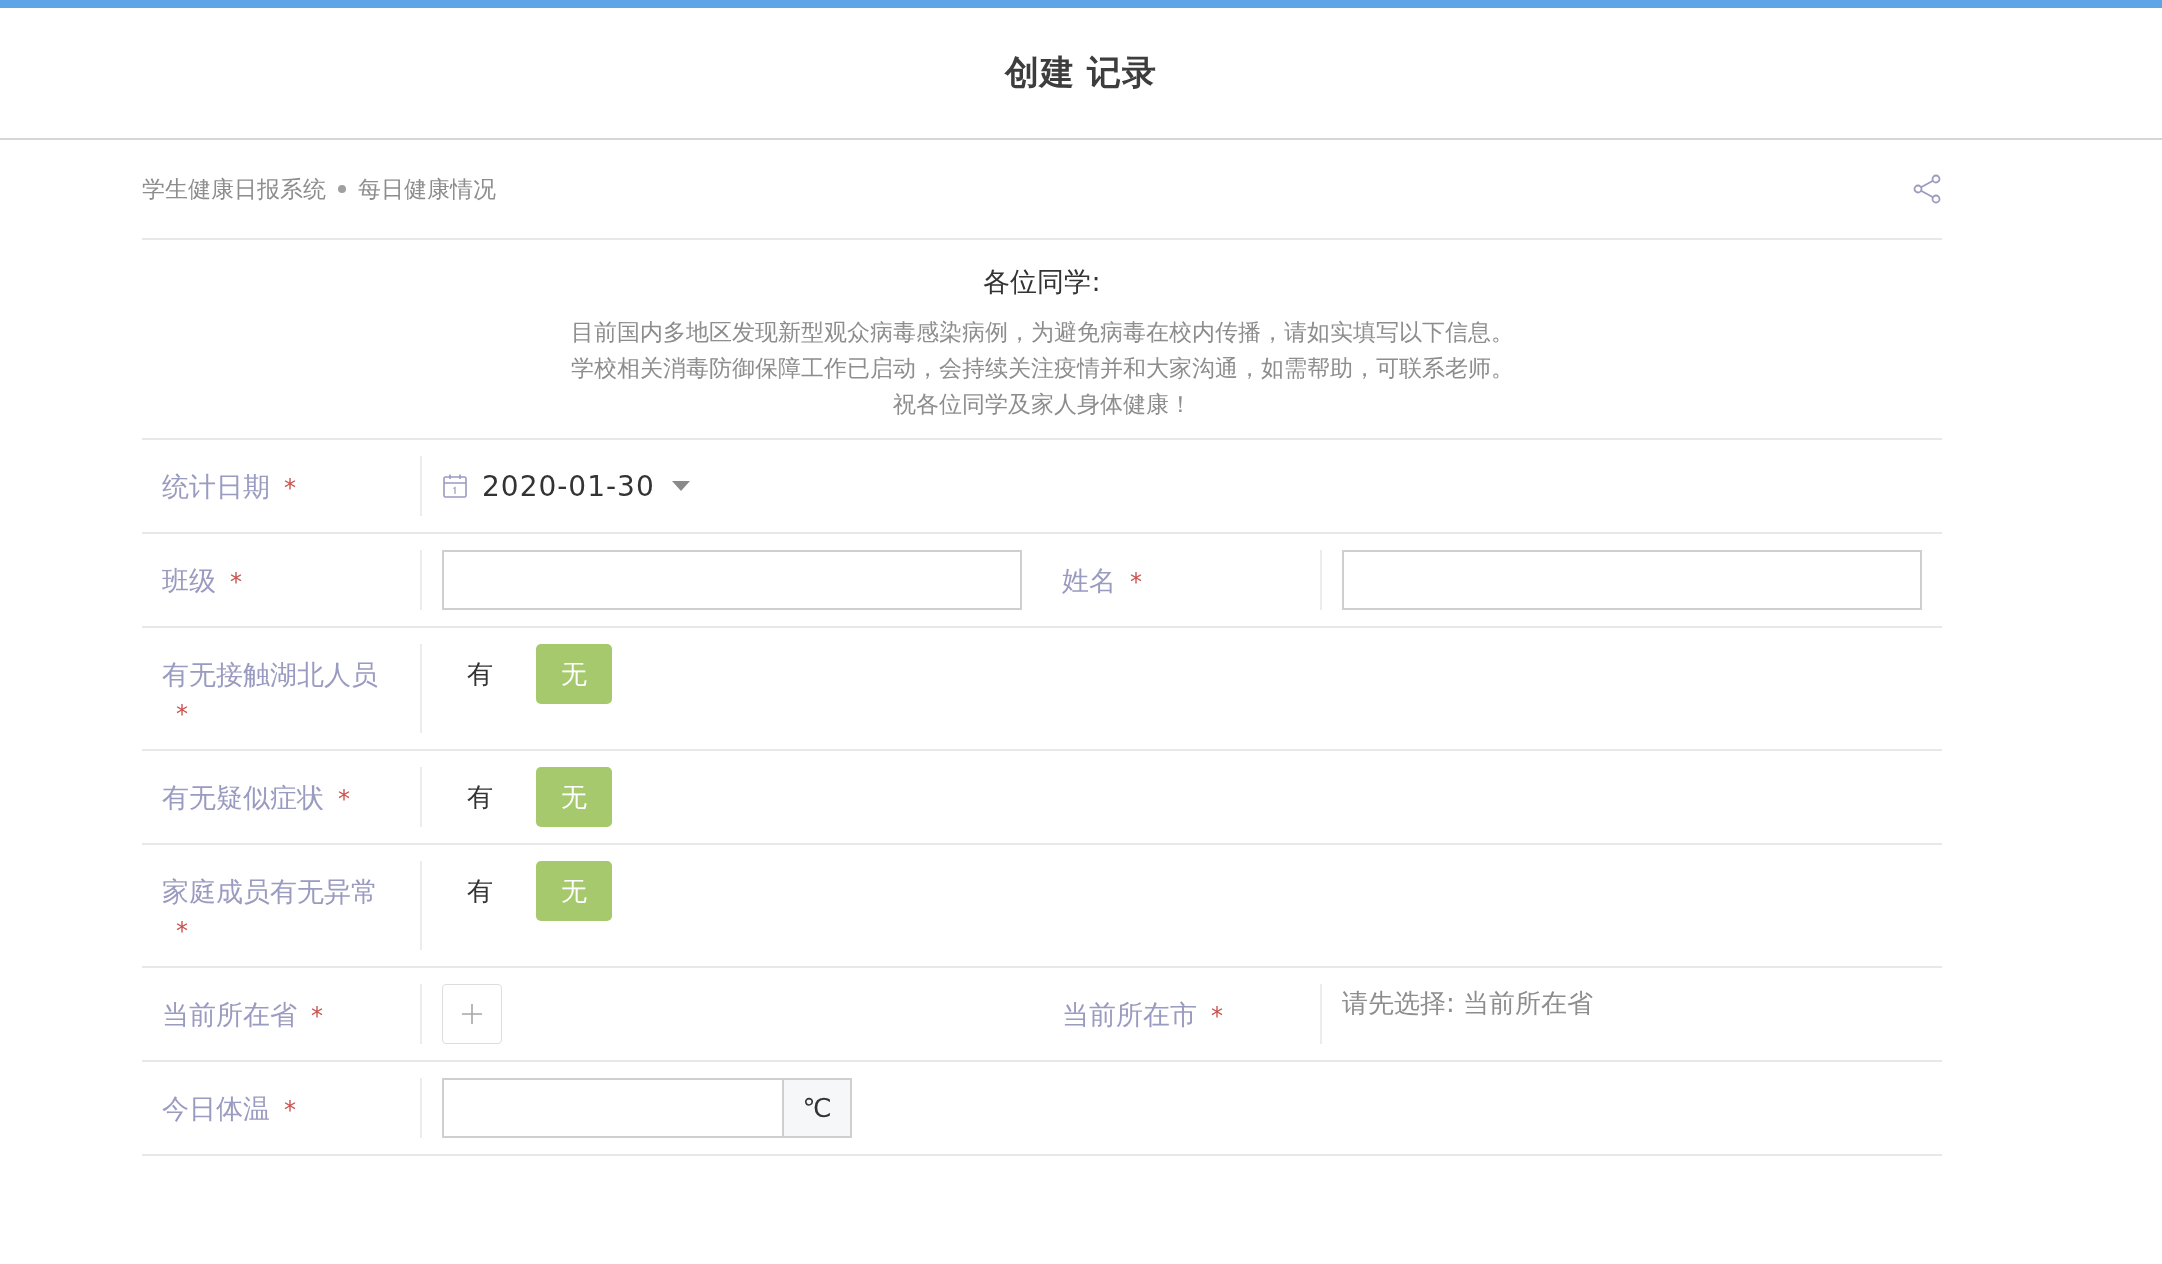  Describe the element at coordinates (189, 580) in the screenshot. I see `field-label: 班级` at that location.